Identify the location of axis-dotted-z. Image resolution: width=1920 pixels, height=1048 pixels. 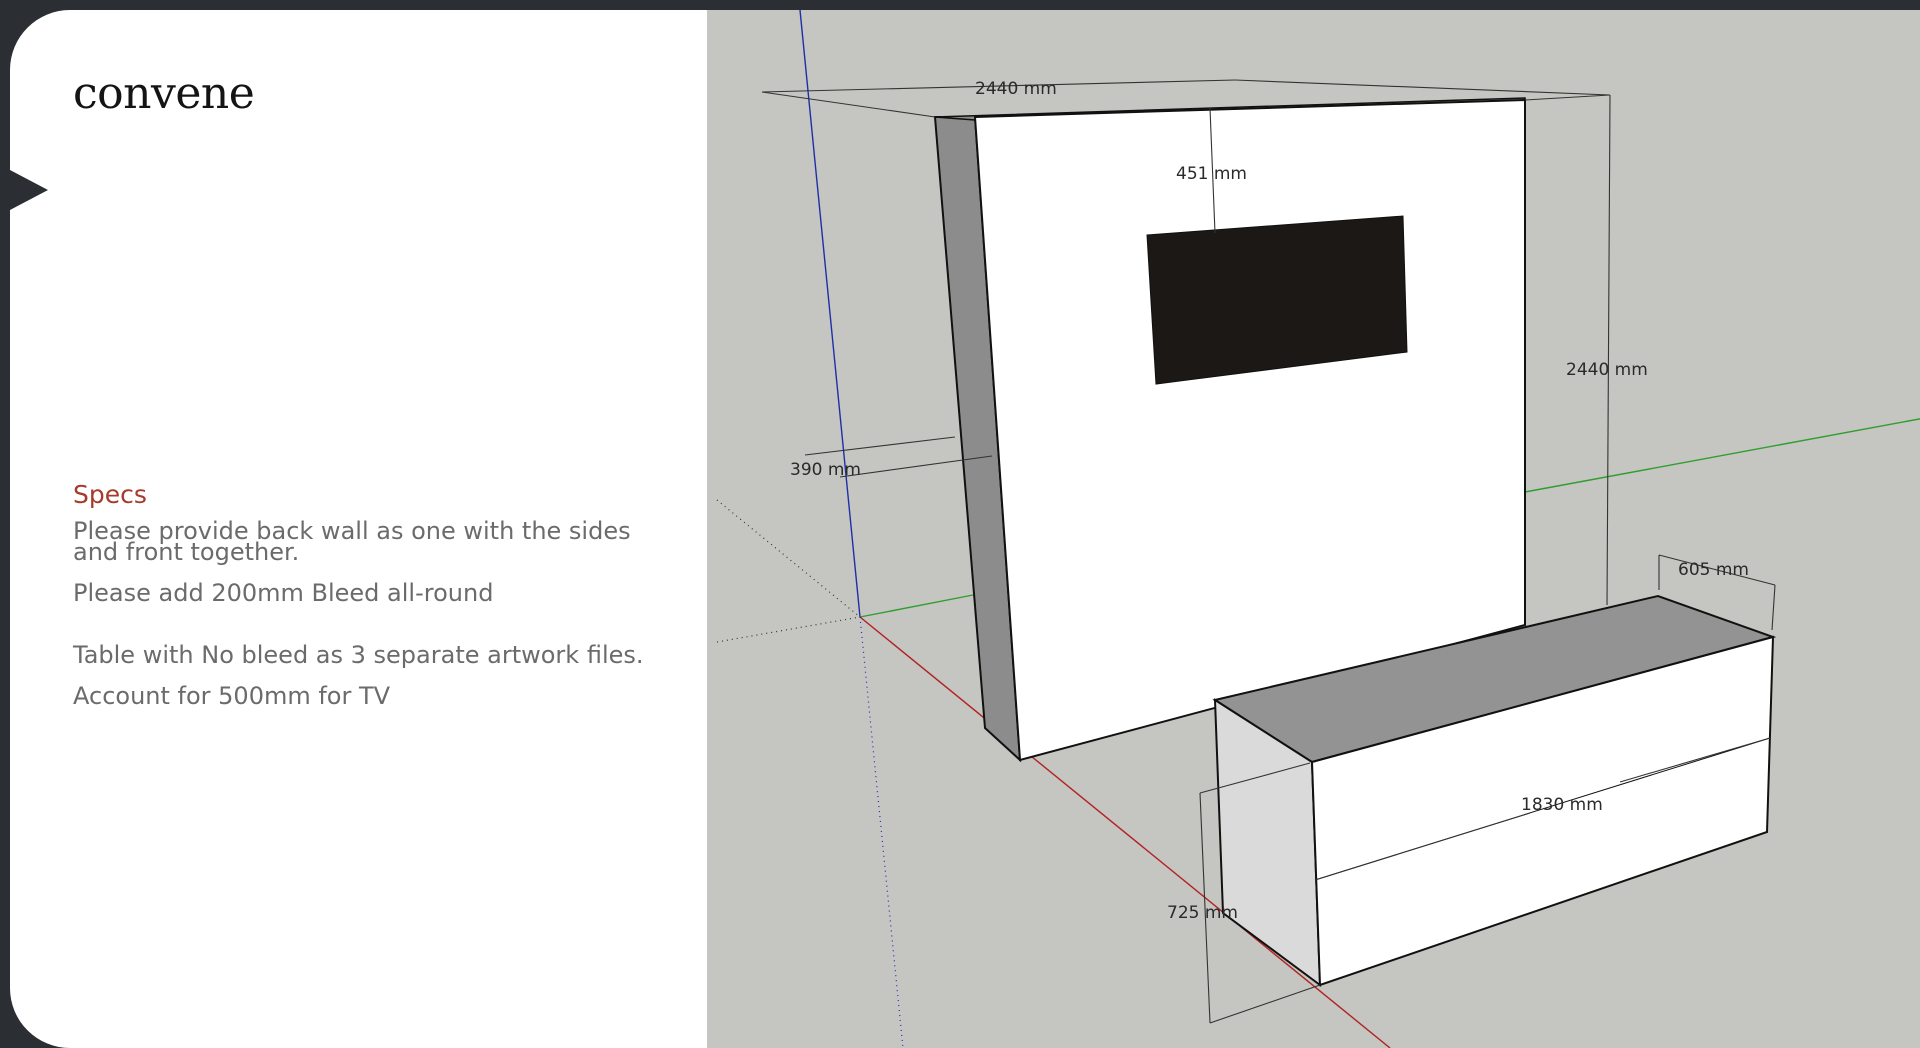
(881, 832).